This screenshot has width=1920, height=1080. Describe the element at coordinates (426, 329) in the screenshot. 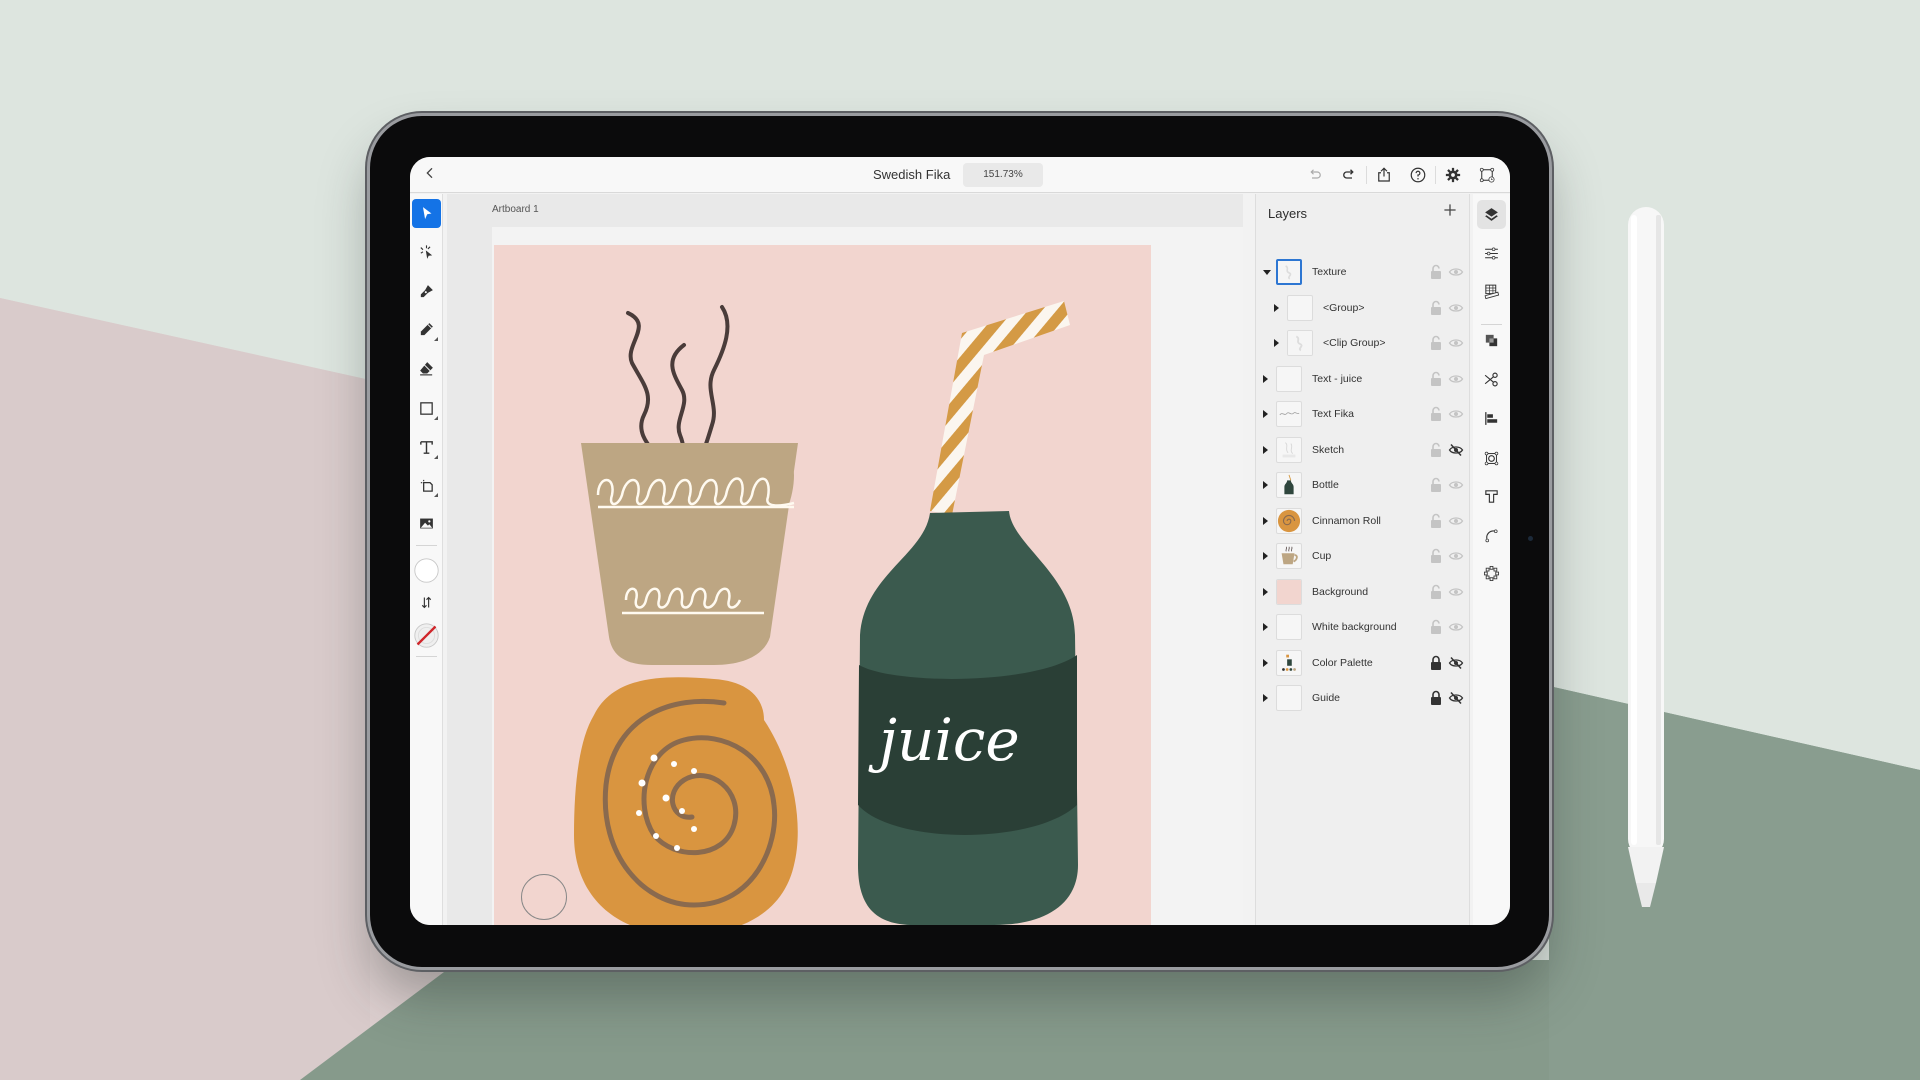

I see `tool-pencil` at that location.